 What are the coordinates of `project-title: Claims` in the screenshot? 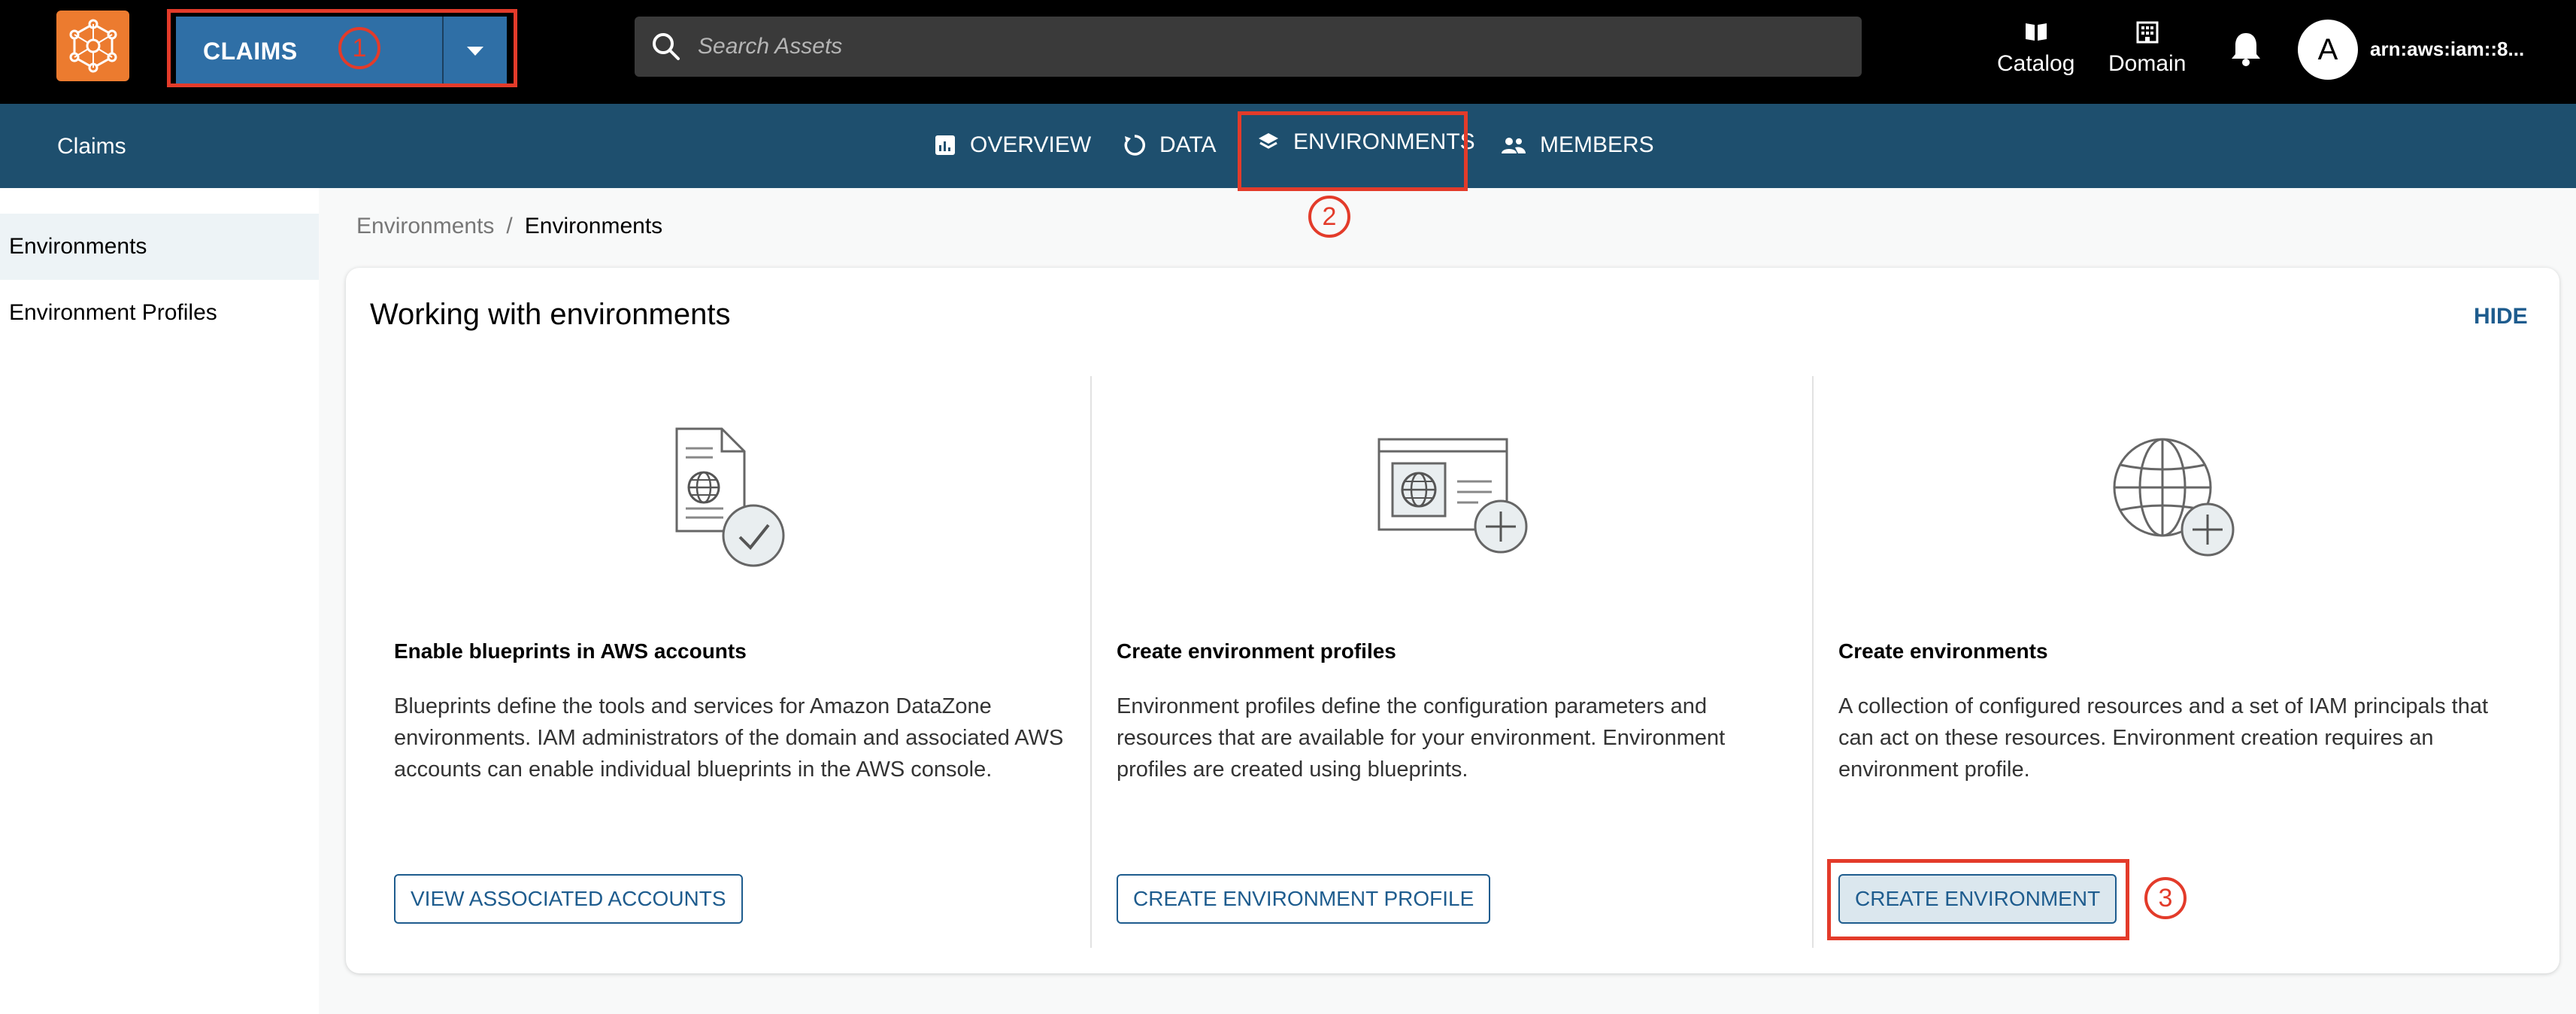 It's located at (91, 146).